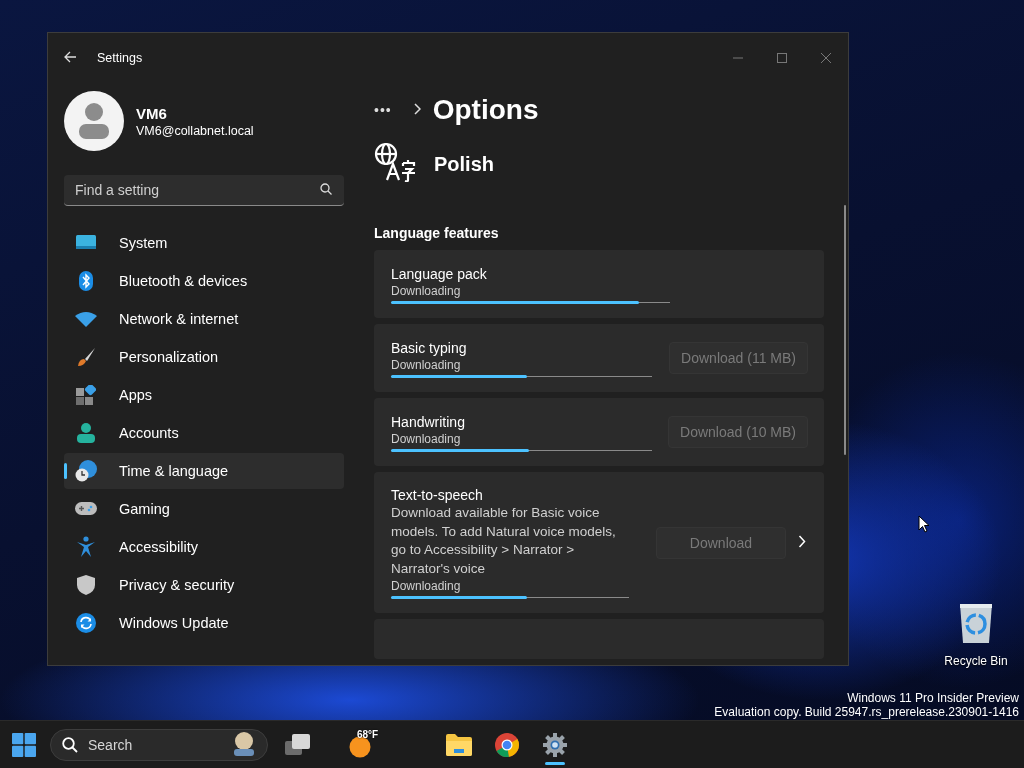  I want to click on feature-description: Download available for Basic voice models. To add Natural voice models, go to Accessibility > Narrator > Narrator's voice, so click(504, 541).